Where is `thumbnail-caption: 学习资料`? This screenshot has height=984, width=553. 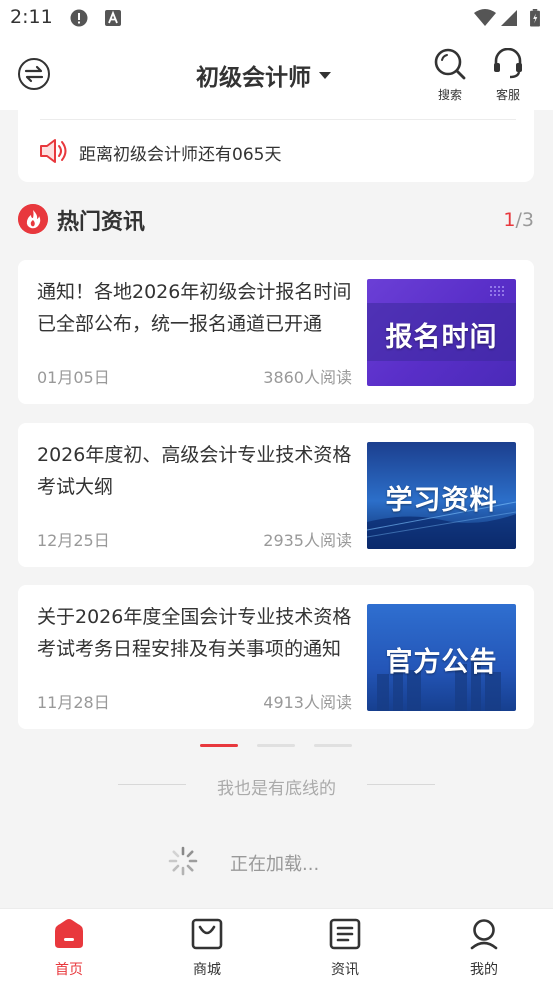 thumbnail-caption: 学习资料 is located at coordinates (441, 500).